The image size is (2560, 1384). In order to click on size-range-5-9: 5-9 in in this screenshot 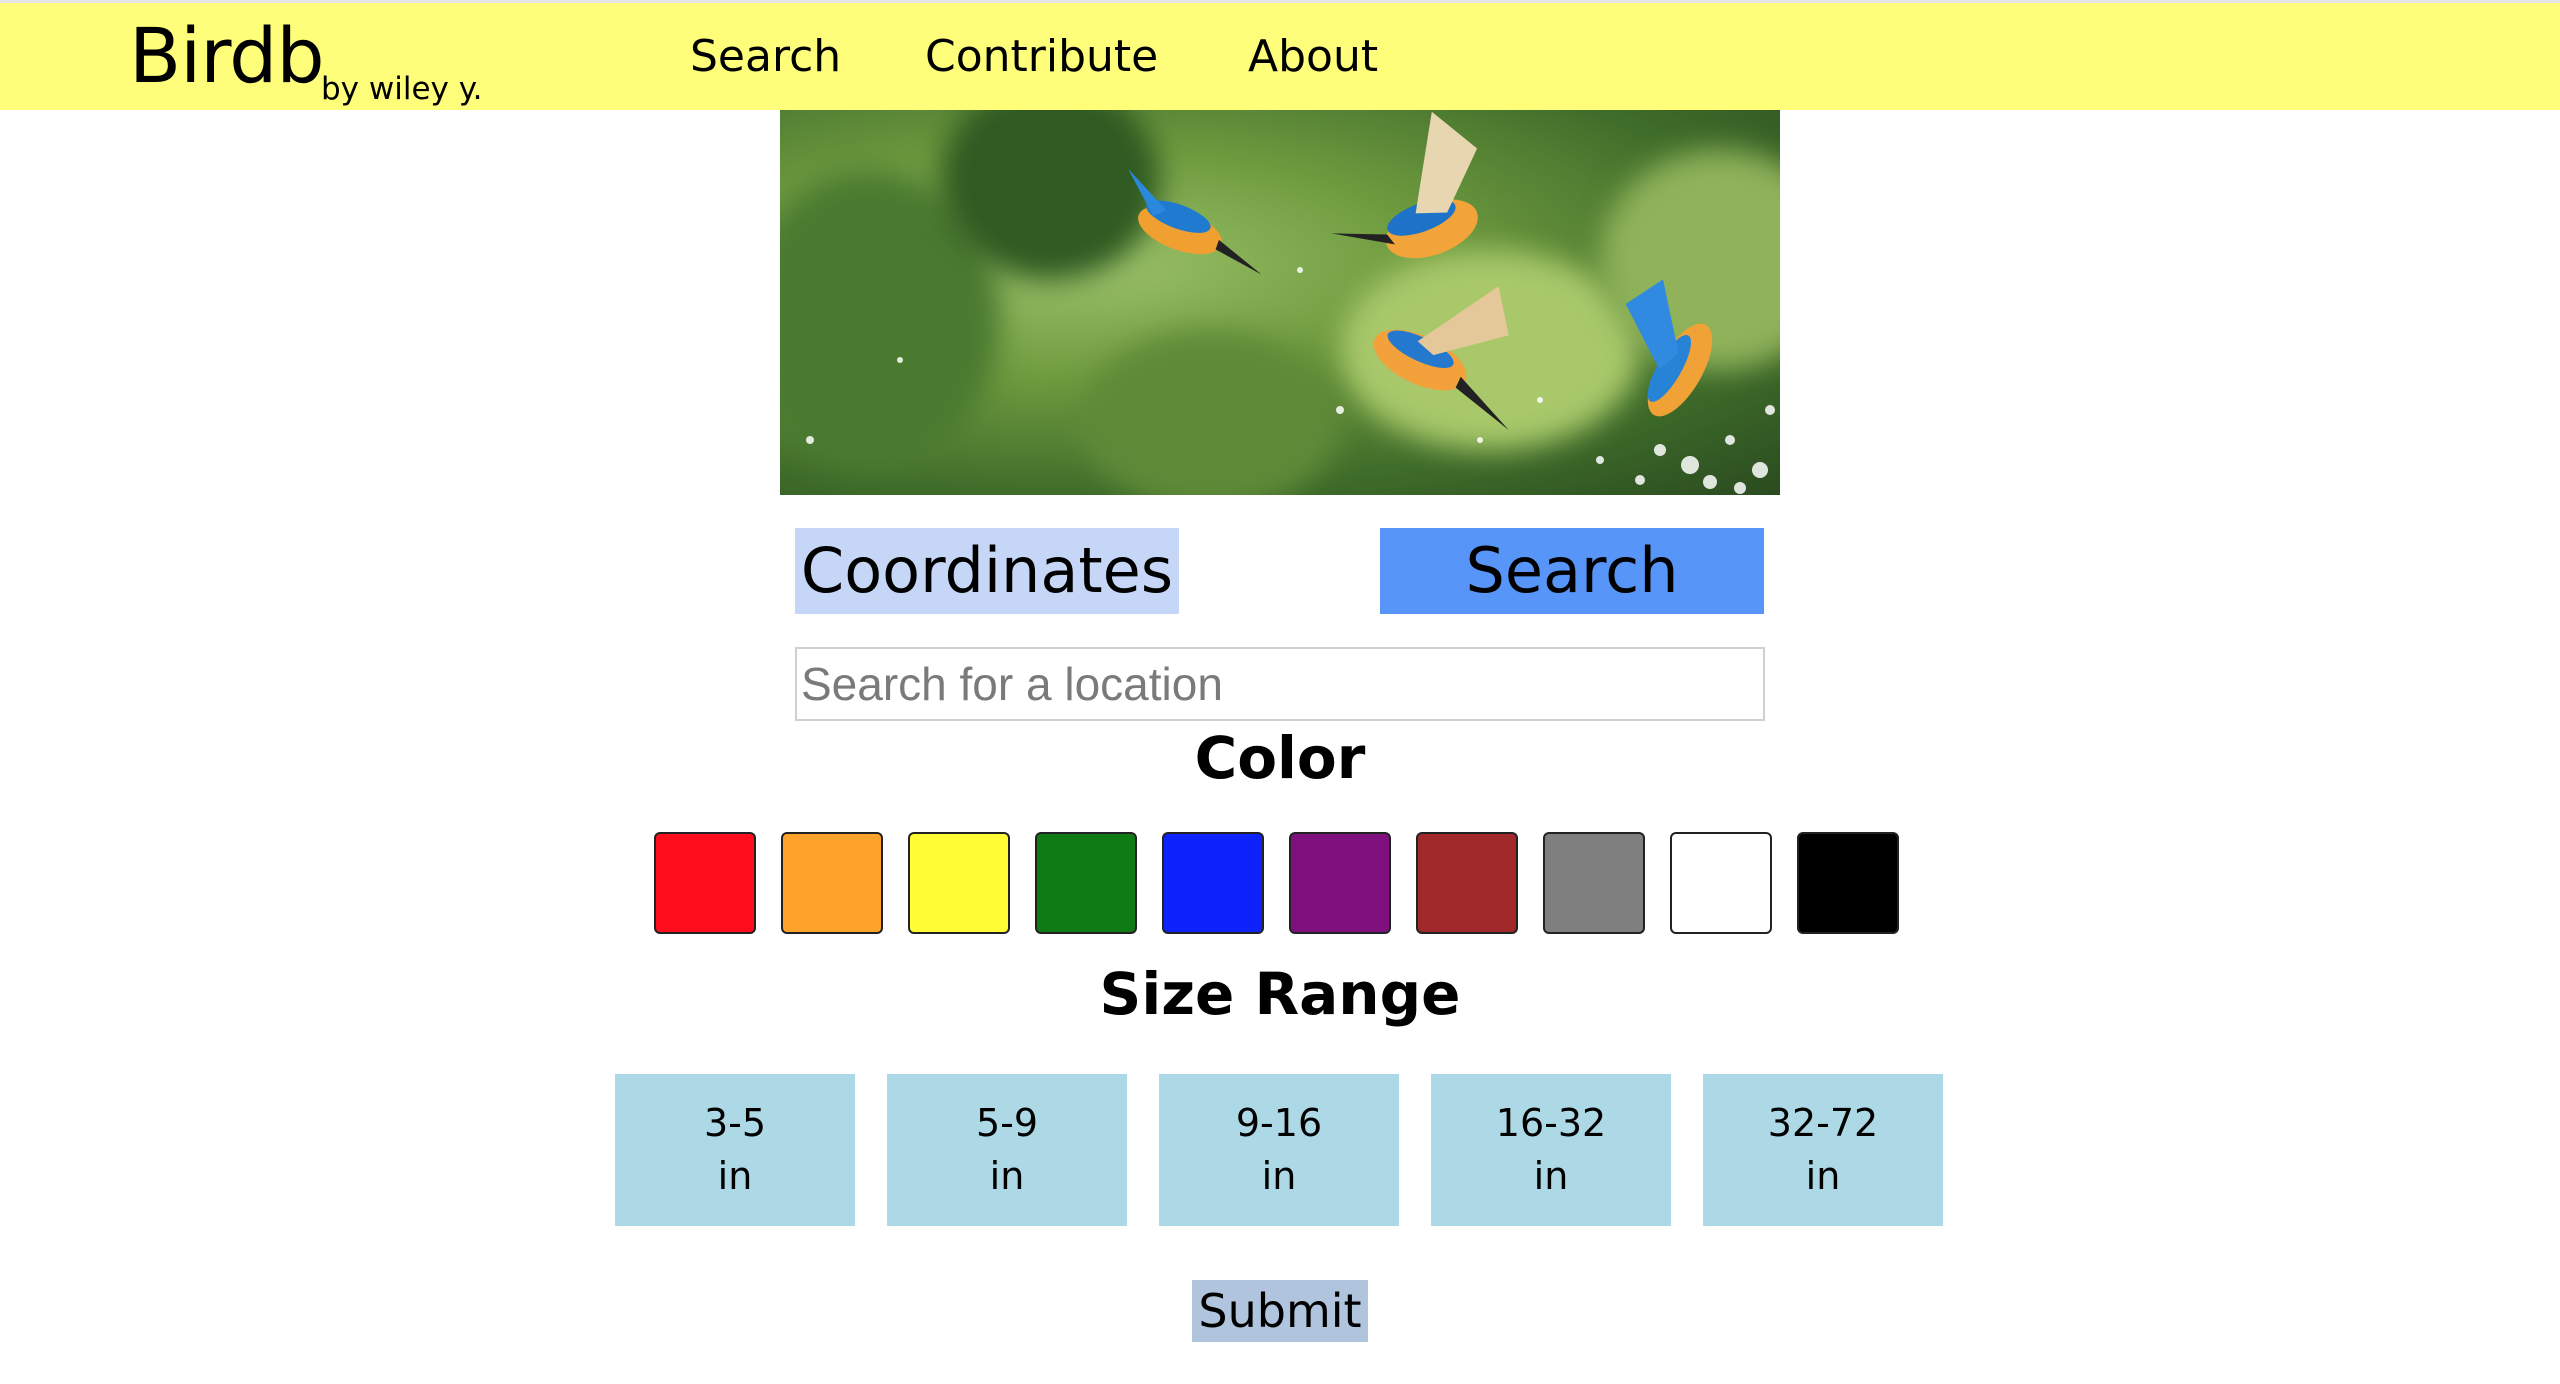, I will do `click(1007, 1150)`.